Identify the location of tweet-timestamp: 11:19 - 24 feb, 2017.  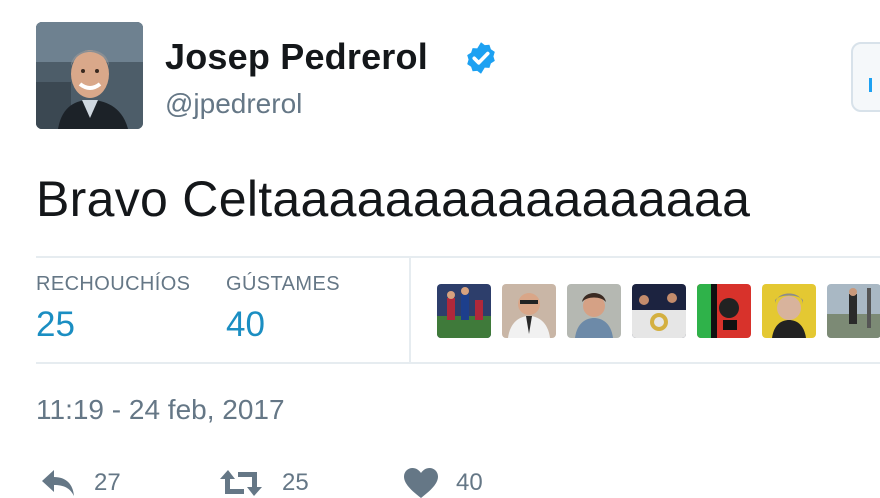
(160, 410).